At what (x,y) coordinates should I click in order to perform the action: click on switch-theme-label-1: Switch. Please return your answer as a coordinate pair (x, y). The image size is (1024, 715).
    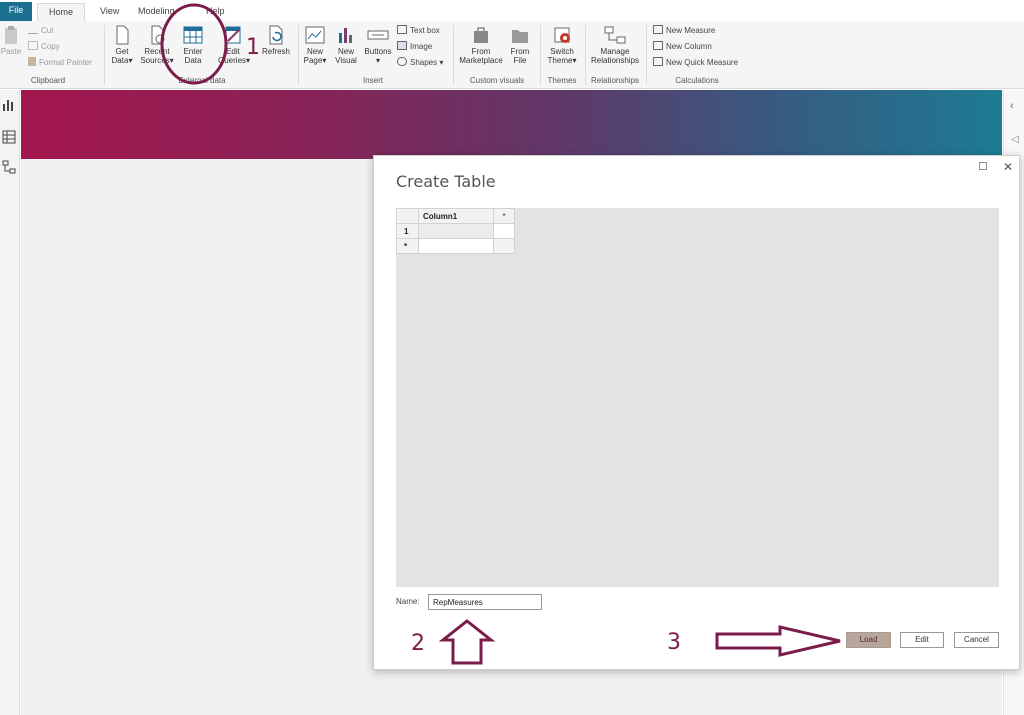
    Looking at the image, I should click on (562, 51).